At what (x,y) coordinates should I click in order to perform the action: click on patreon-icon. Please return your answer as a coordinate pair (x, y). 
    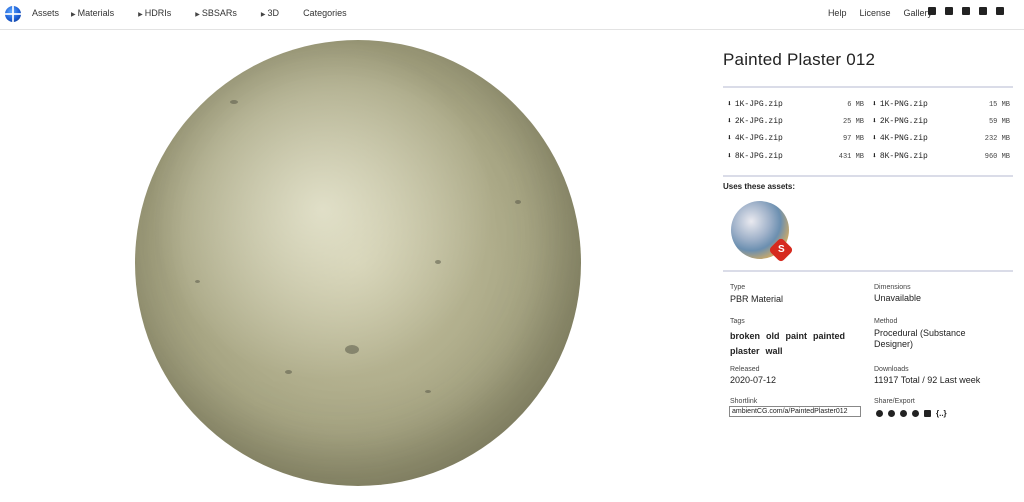
    Looking at the image, I should click on (949, 11).